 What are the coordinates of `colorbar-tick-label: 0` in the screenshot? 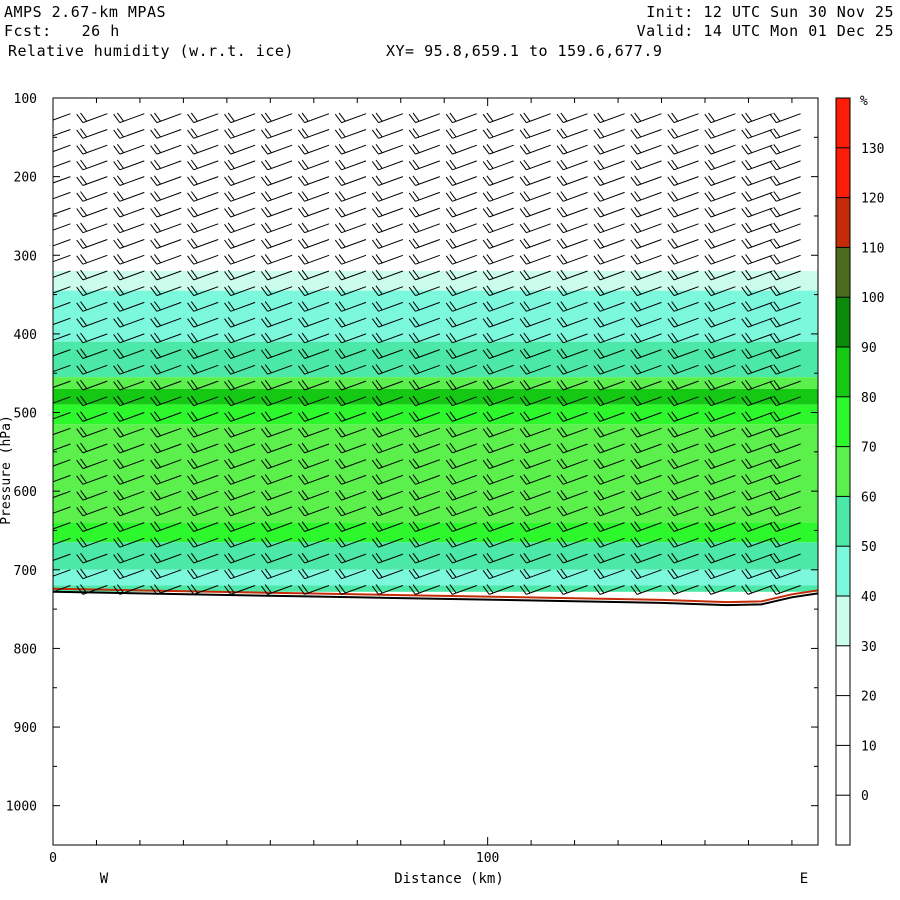 It's located at (865, 796).